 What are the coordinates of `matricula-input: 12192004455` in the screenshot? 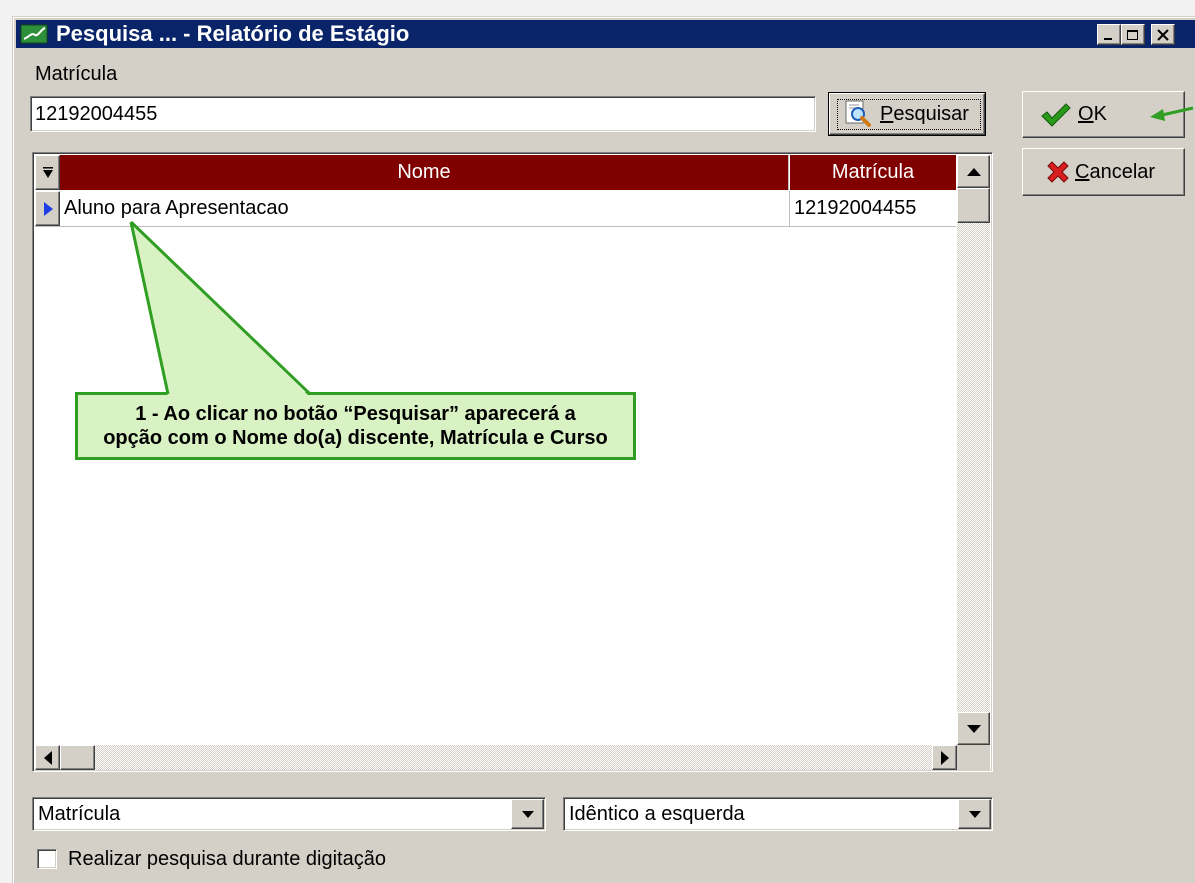 It's located at (423, 114).